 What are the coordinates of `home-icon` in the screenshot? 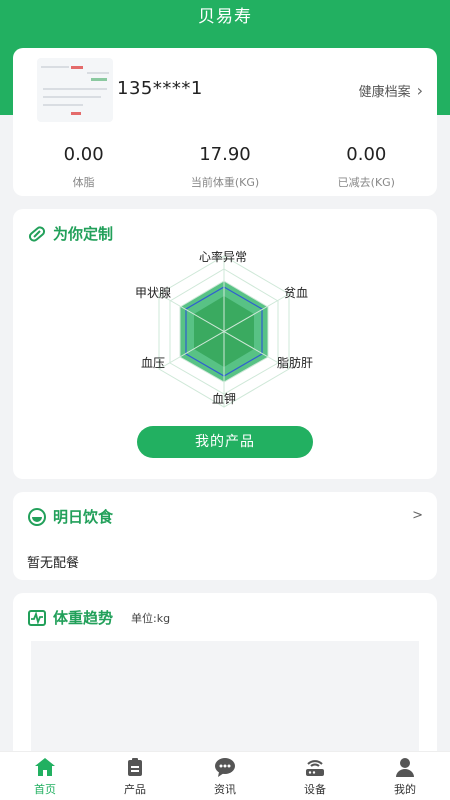 It's located at (45, 767).